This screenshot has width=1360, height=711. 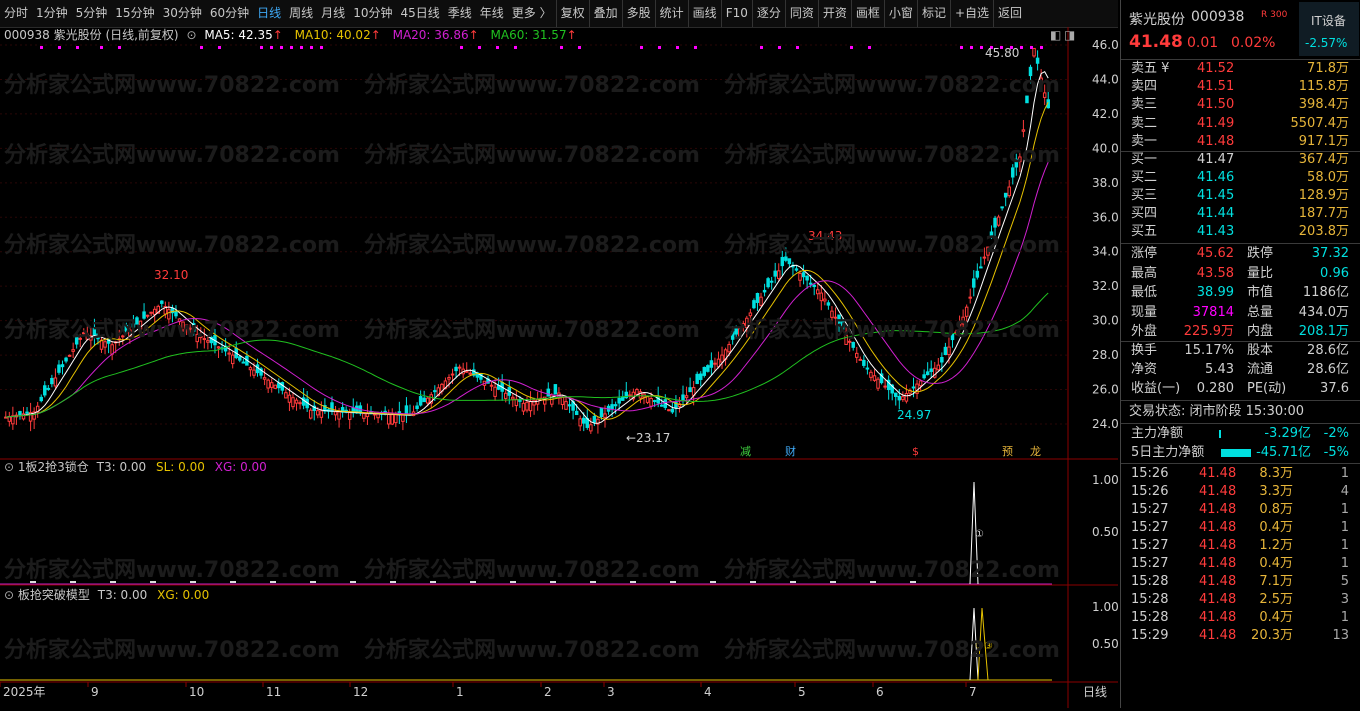 What do you see at coordinates (1240, 636) in the screenshot?
I see `tick-row: 15:29 41.48 20.3万 13` at bounding box center [1240, 636].